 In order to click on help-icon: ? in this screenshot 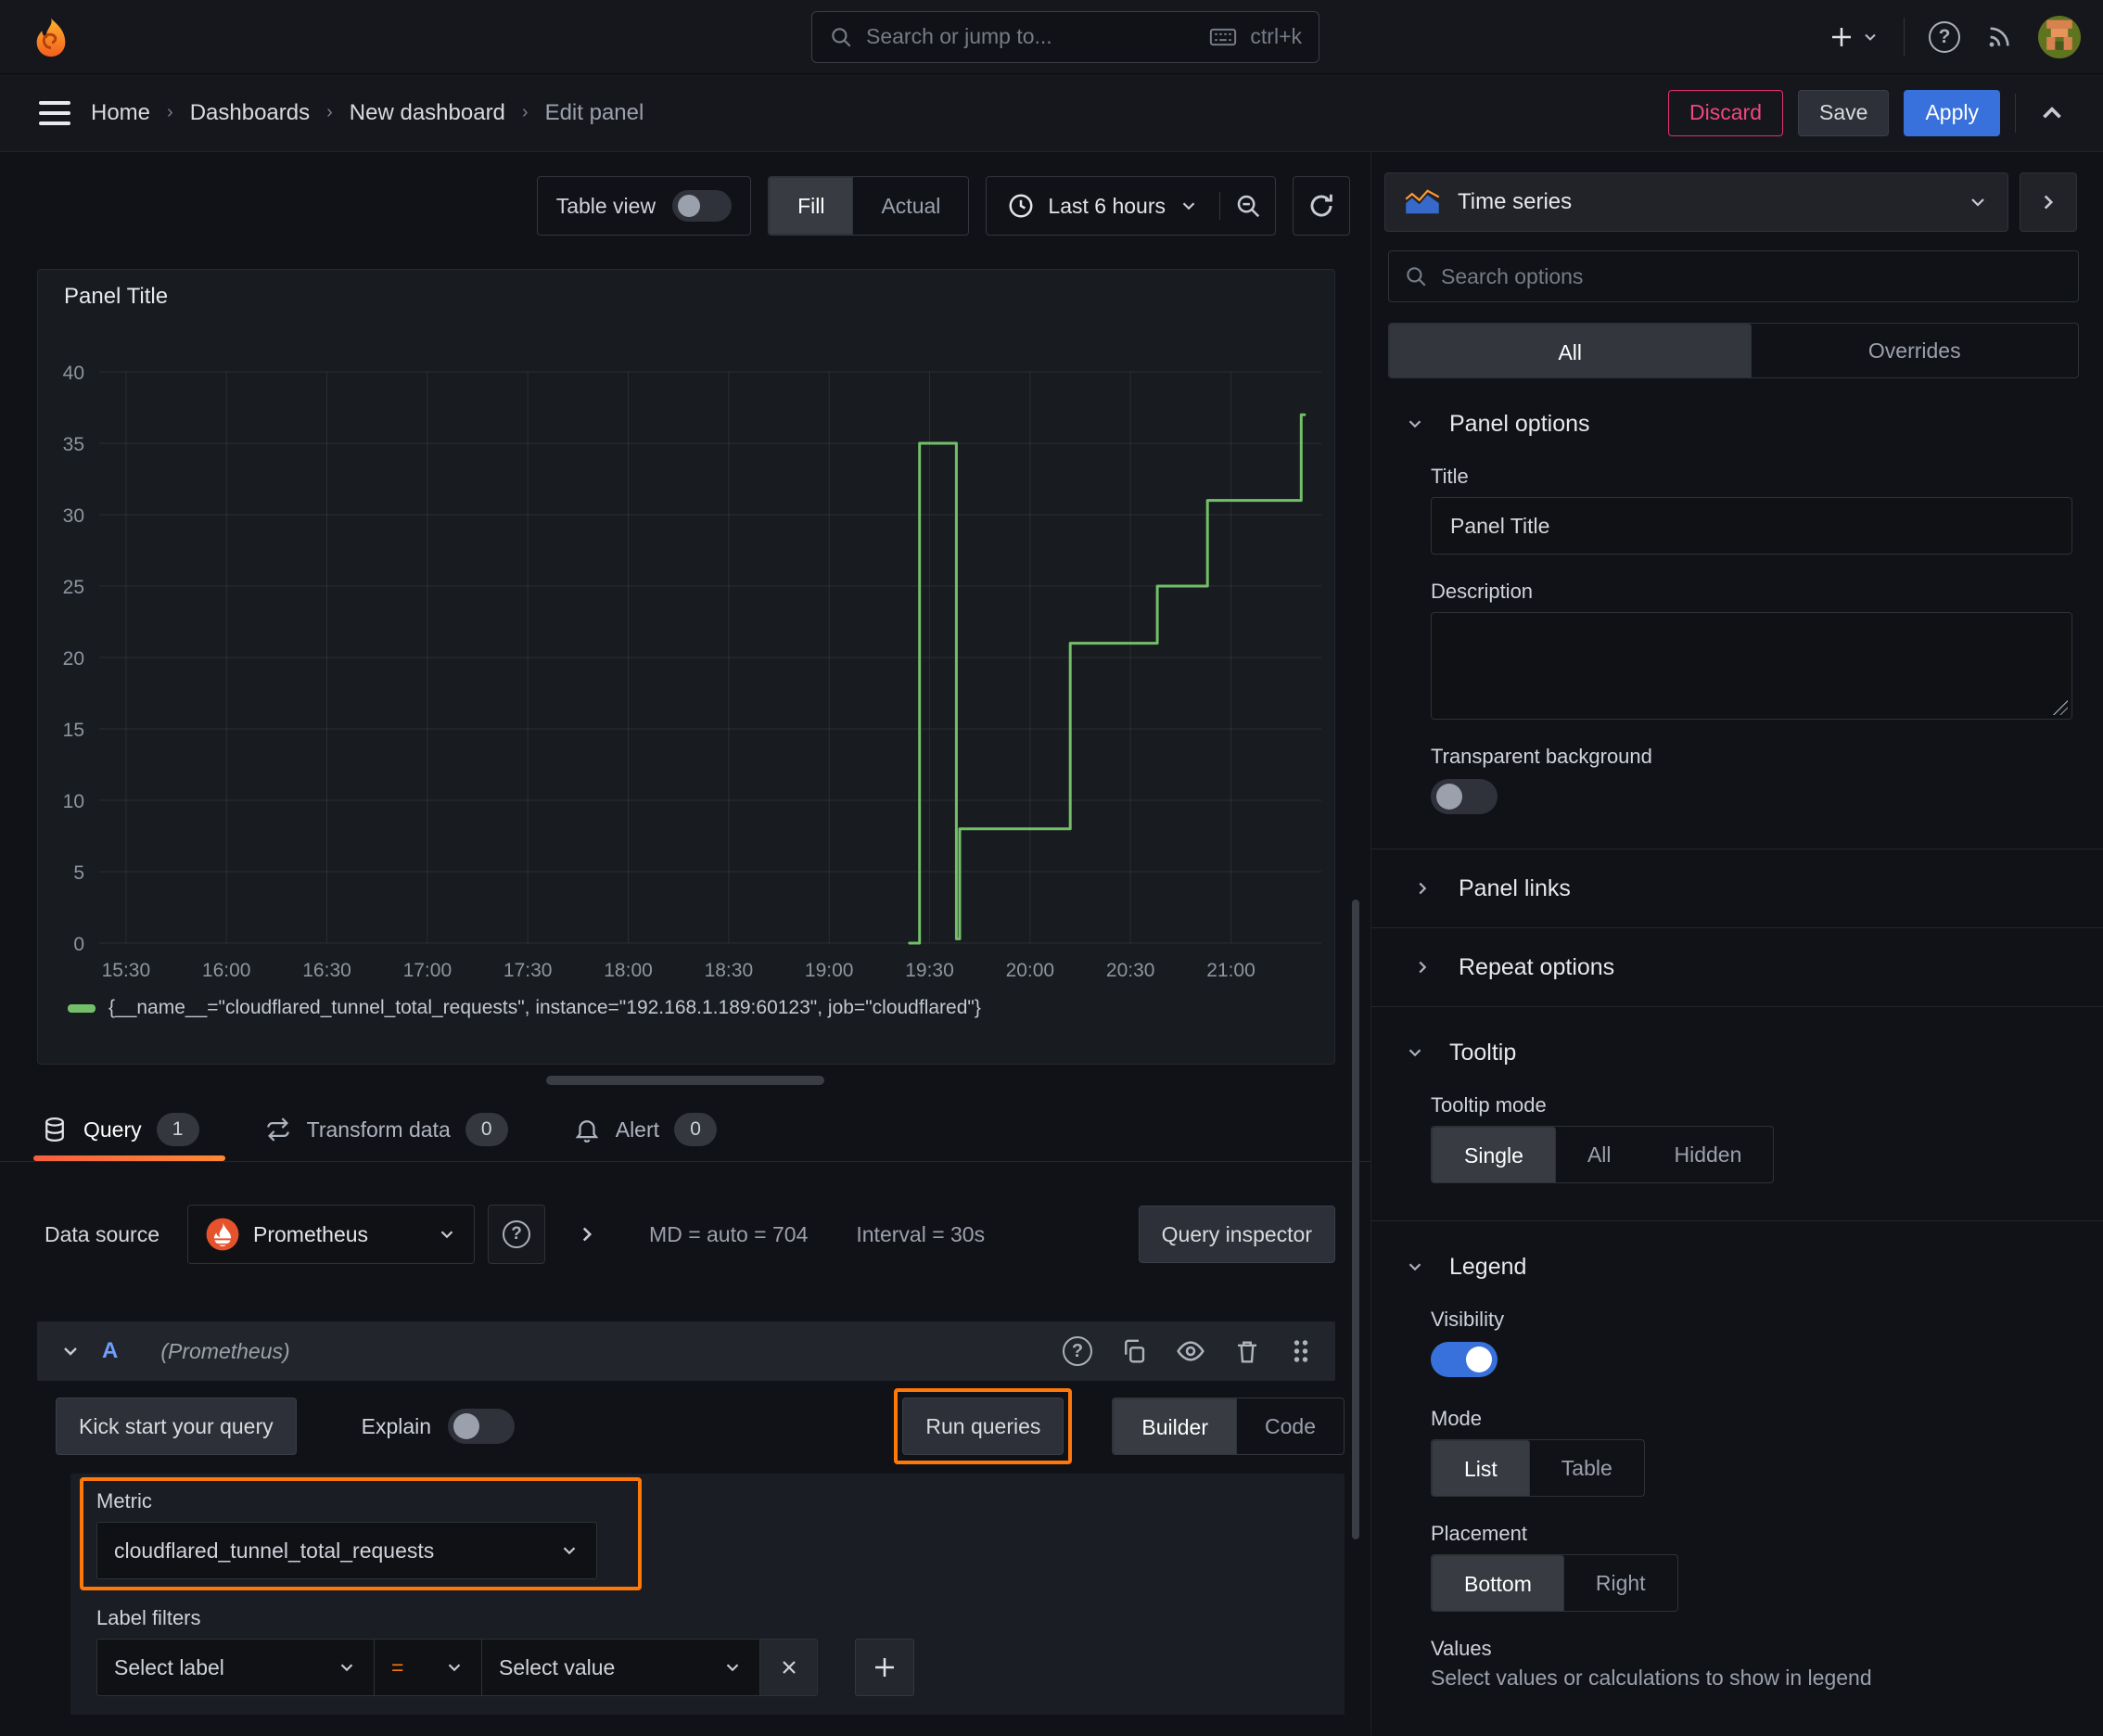, I will do `click(1944, 36)`.